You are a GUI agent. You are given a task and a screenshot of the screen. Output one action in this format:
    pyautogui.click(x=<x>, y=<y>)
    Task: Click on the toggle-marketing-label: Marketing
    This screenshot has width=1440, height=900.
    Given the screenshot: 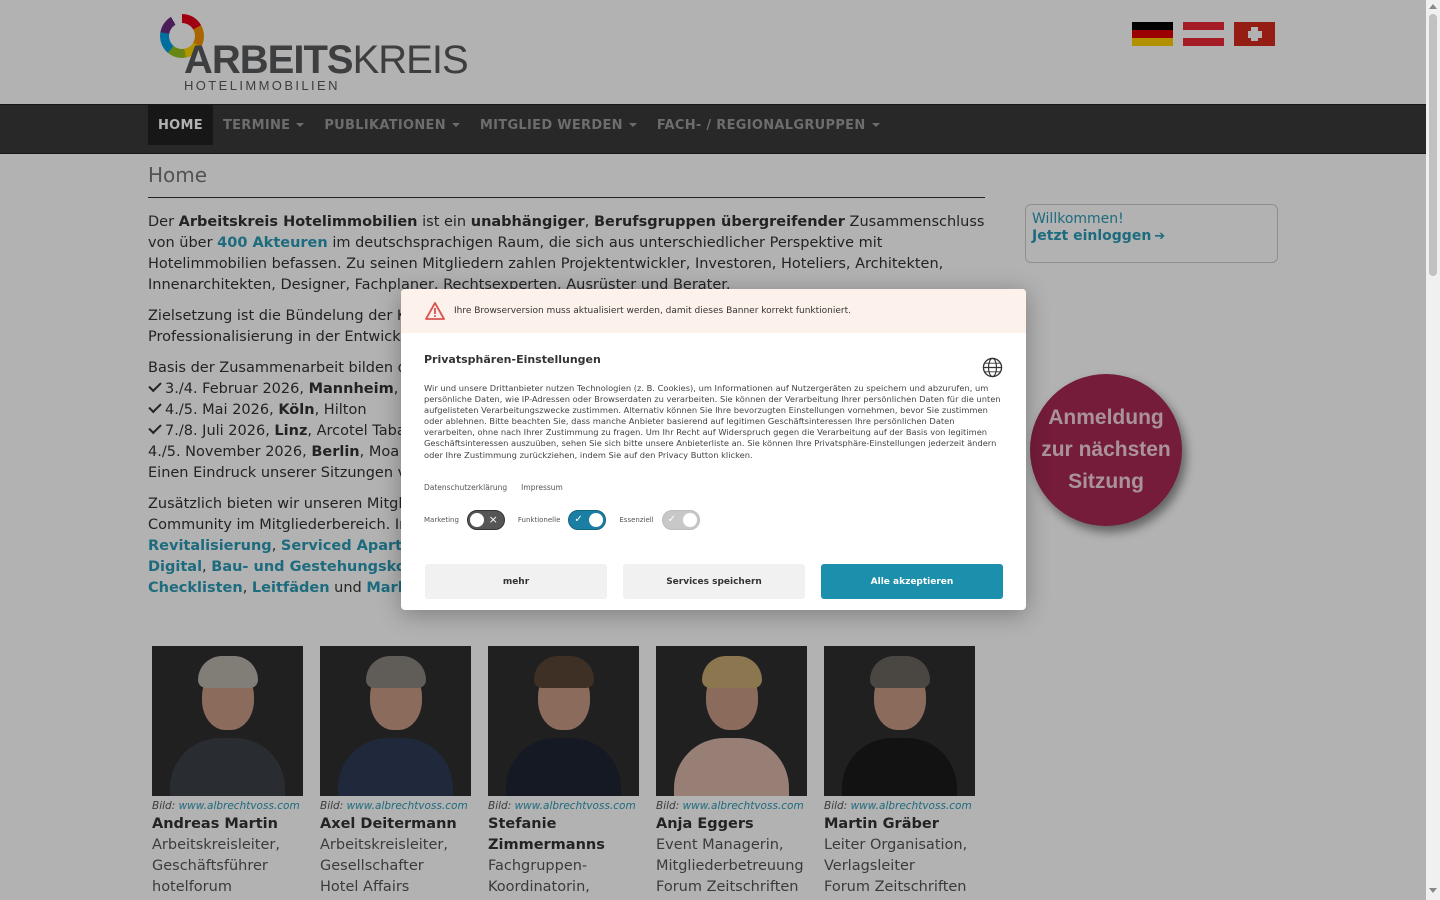 What is the action you would take?
    pyautogui.click(x=441, y=519)
    